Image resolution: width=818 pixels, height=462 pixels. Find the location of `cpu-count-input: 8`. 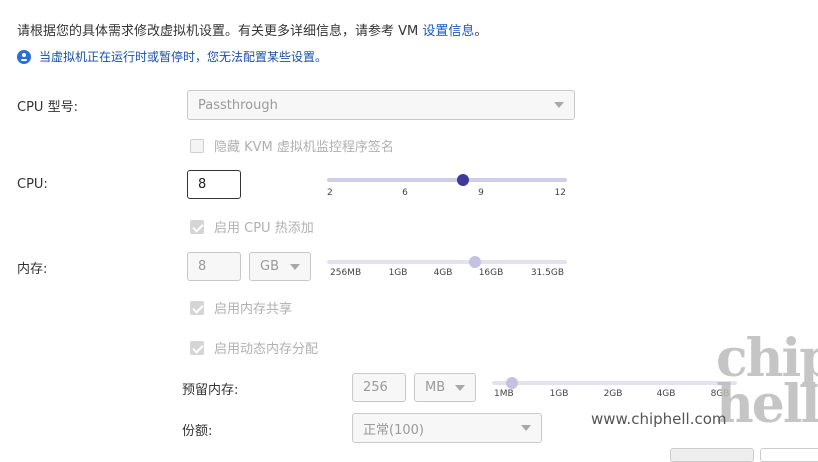

cpu-count-input: 8 is located at coordinates (214, 184).